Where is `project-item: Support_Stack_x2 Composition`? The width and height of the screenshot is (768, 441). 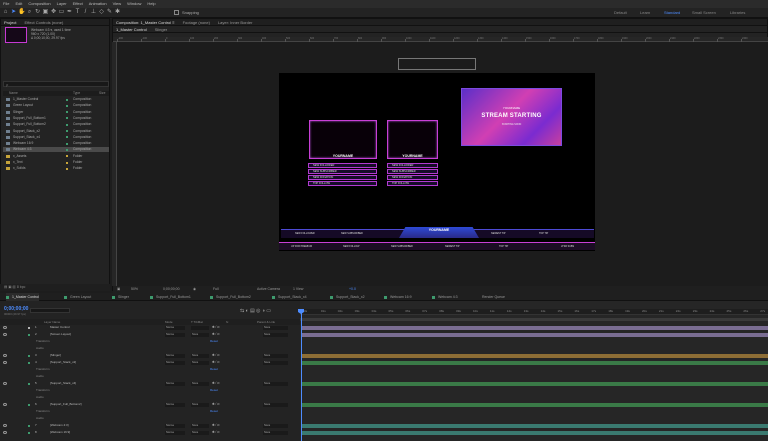
project-item: Support_Stack_x2 Composition is located at coordinates (56, 131).